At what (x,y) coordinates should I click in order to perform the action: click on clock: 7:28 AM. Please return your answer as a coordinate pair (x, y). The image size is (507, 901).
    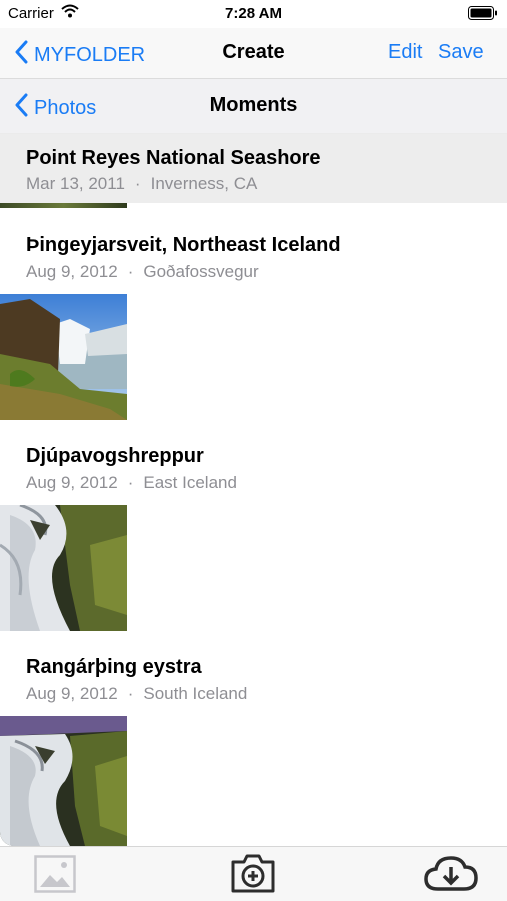
    Looking at the image, I should click on (253, 13).